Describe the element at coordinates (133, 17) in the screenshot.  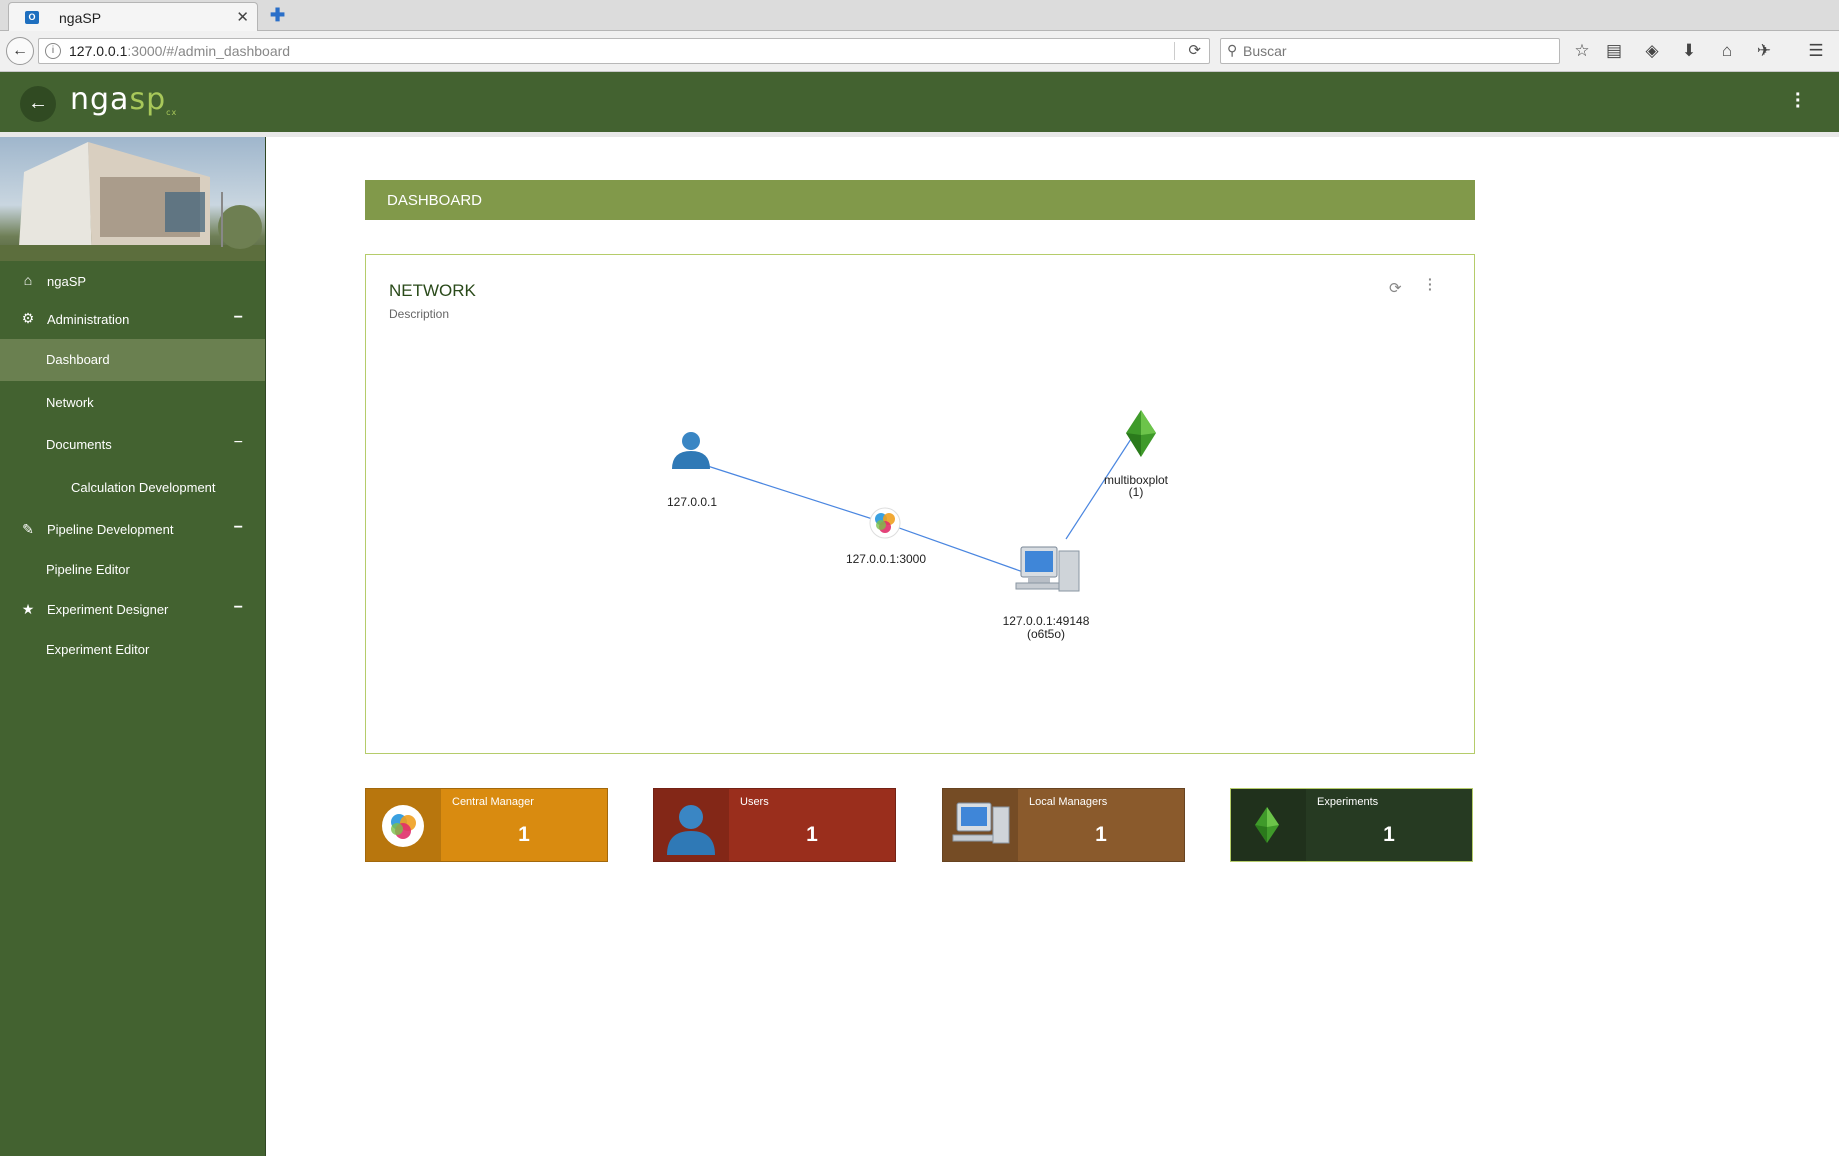
I see `browser-tab: O ngaSP ✕` at that location.